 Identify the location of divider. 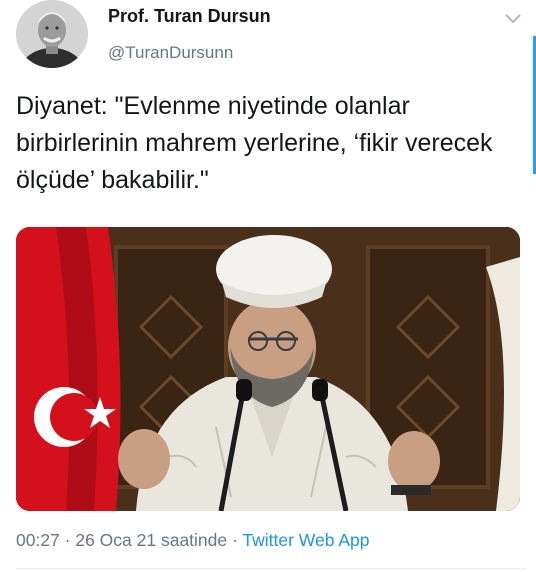
(271, 568).